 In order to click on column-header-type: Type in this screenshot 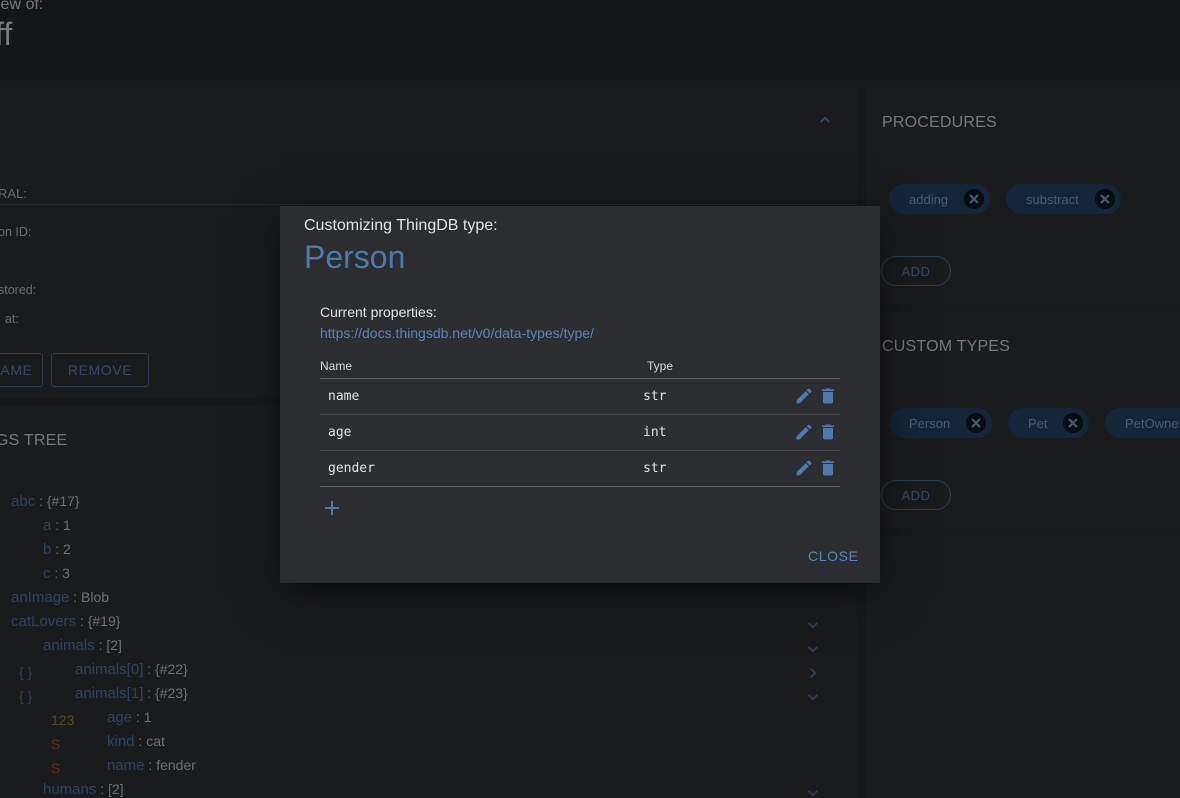, I will do `click(660, 366)`.